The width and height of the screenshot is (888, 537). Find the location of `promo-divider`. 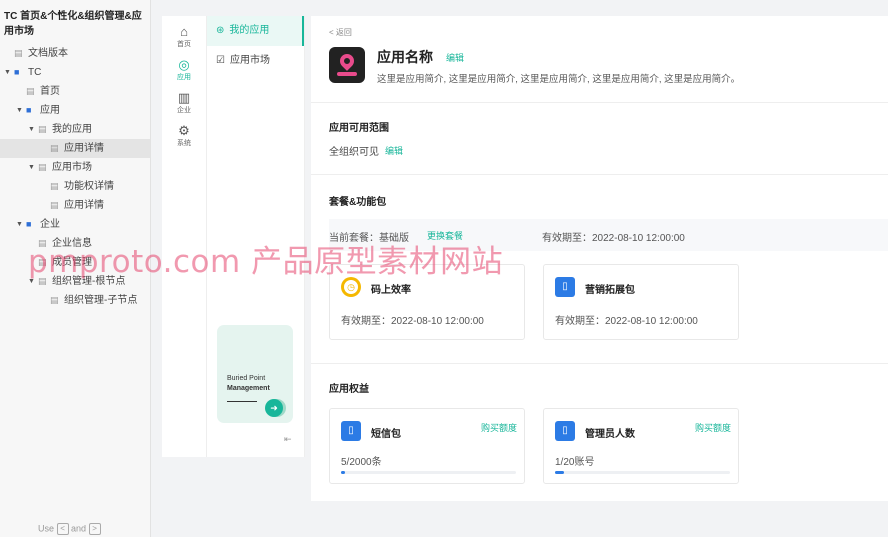

promo-divider is located at coordinates (242, 401).